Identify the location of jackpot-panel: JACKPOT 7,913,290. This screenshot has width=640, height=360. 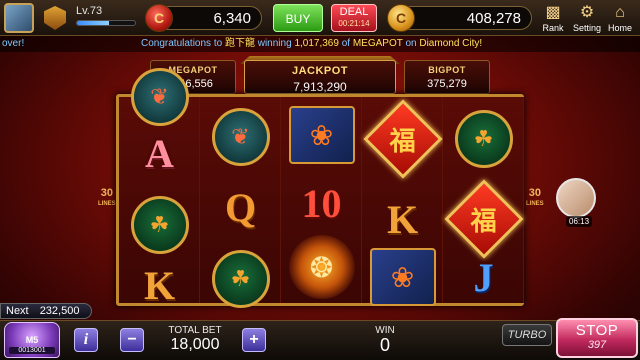
(320, 77).